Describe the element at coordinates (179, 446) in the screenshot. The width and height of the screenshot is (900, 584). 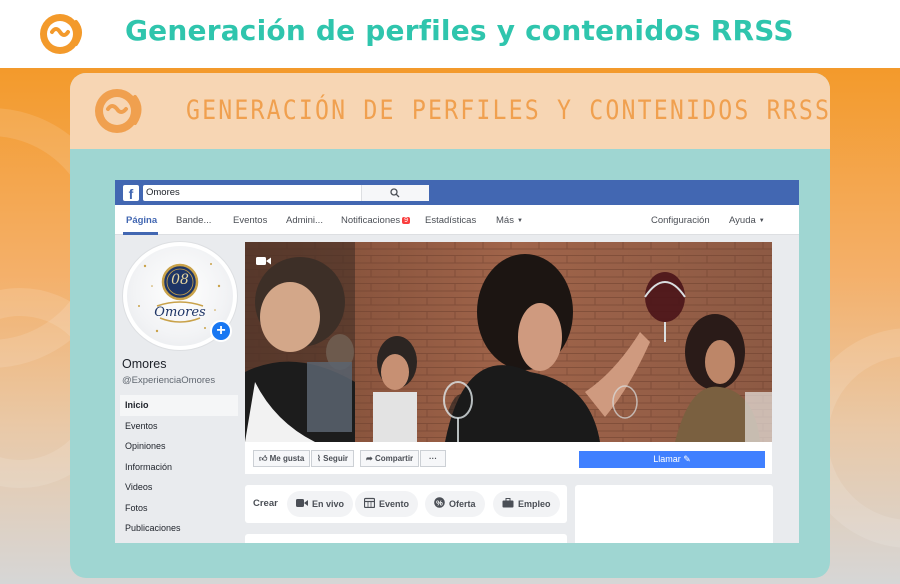
I see `sidebar-item-opiniones: Opiniones` at that location.